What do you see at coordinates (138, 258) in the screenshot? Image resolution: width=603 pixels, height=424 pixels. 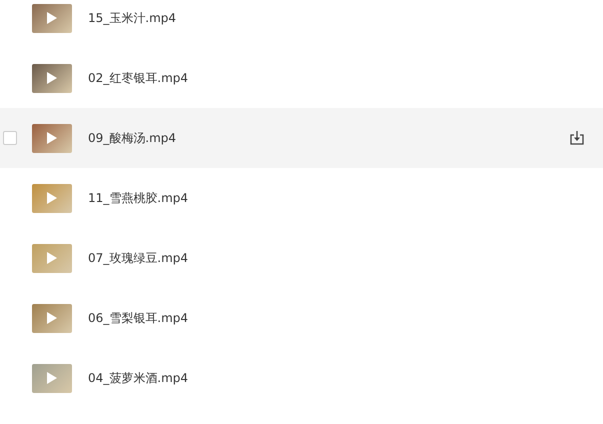 I see `file-name: 07_玫瑰绿豆.mp4` at bounding box center [138, 258].